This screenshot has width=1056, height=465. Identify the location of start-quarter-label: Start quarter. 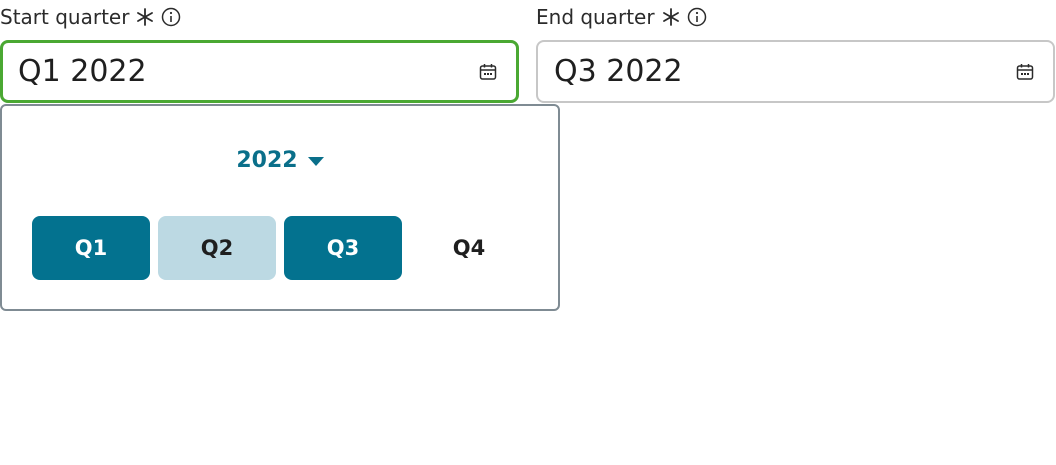
(65, 17).